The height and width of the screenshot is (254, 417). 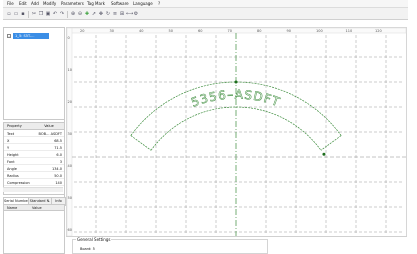 I want to click on ruler-tick-label: 80, so click(x=259, y=31).